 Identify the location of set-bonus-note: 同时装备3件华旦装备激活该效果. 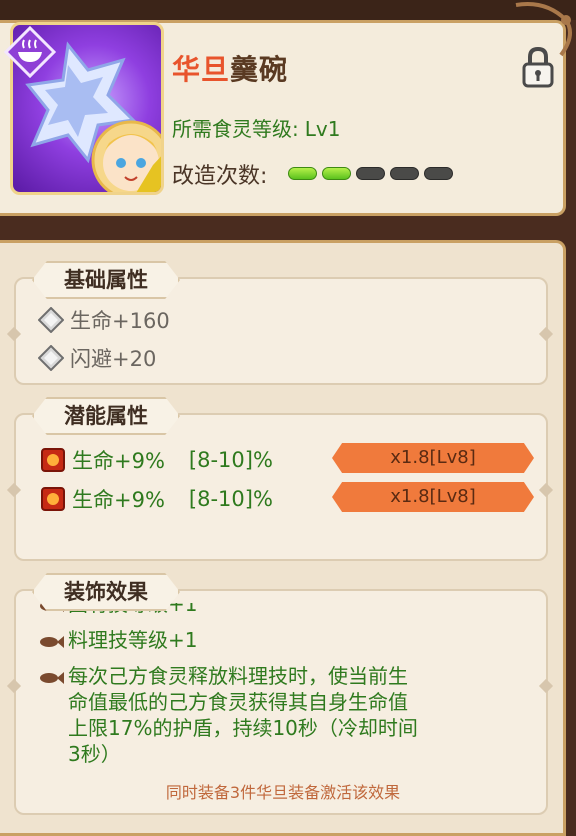
(283, 792).